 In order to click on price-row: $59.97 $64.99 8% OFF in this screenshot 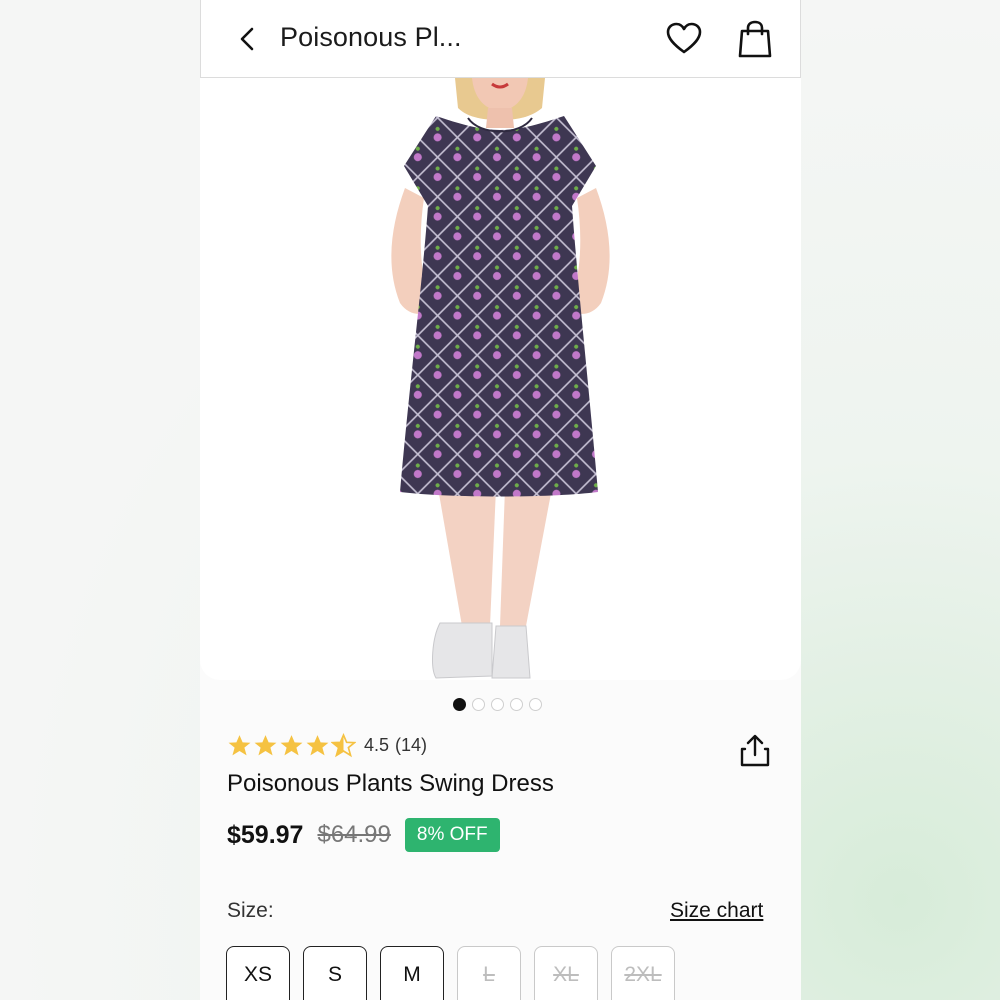, I will do `click(363, 835)`.